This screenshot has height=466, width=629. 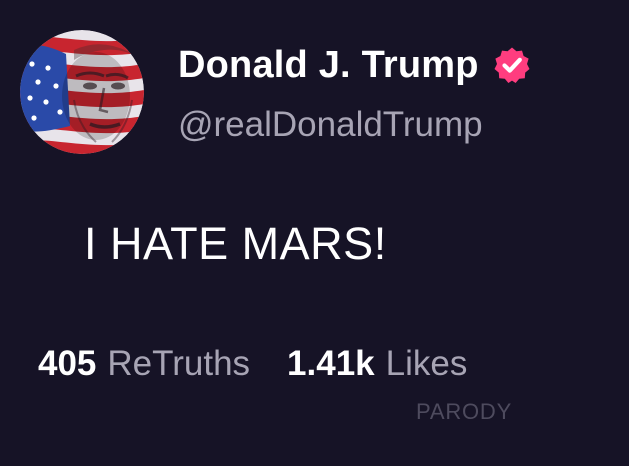 I want to click on post-text: I HATE MARS!, so click(x=235, y=243).